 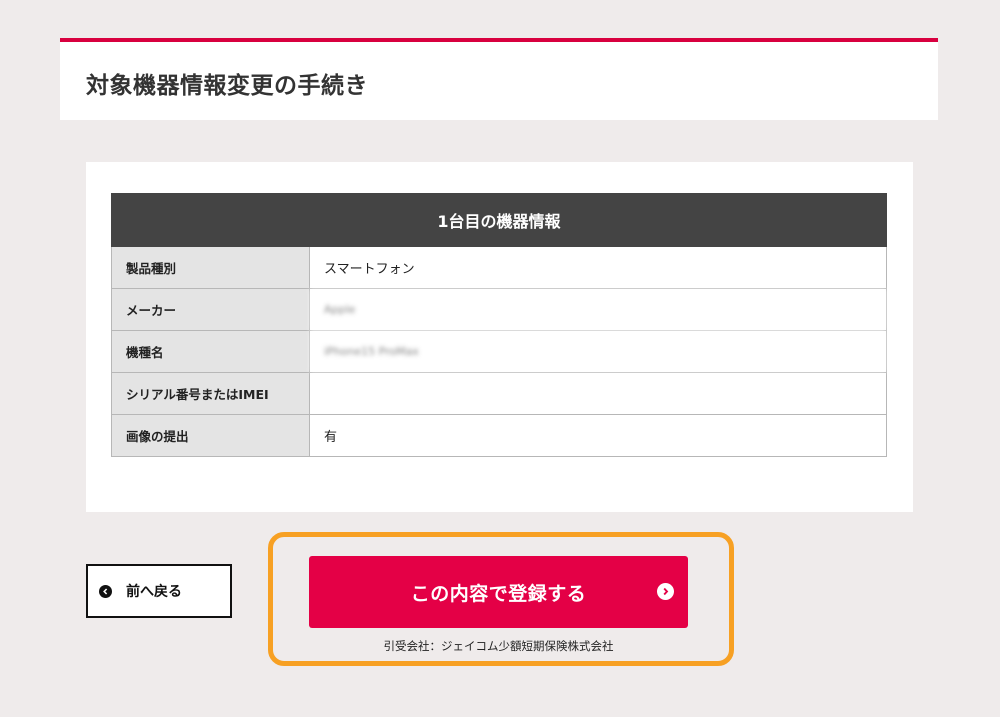 I want to click on table-row: メーカー Apple, so click(x=499, y=309).